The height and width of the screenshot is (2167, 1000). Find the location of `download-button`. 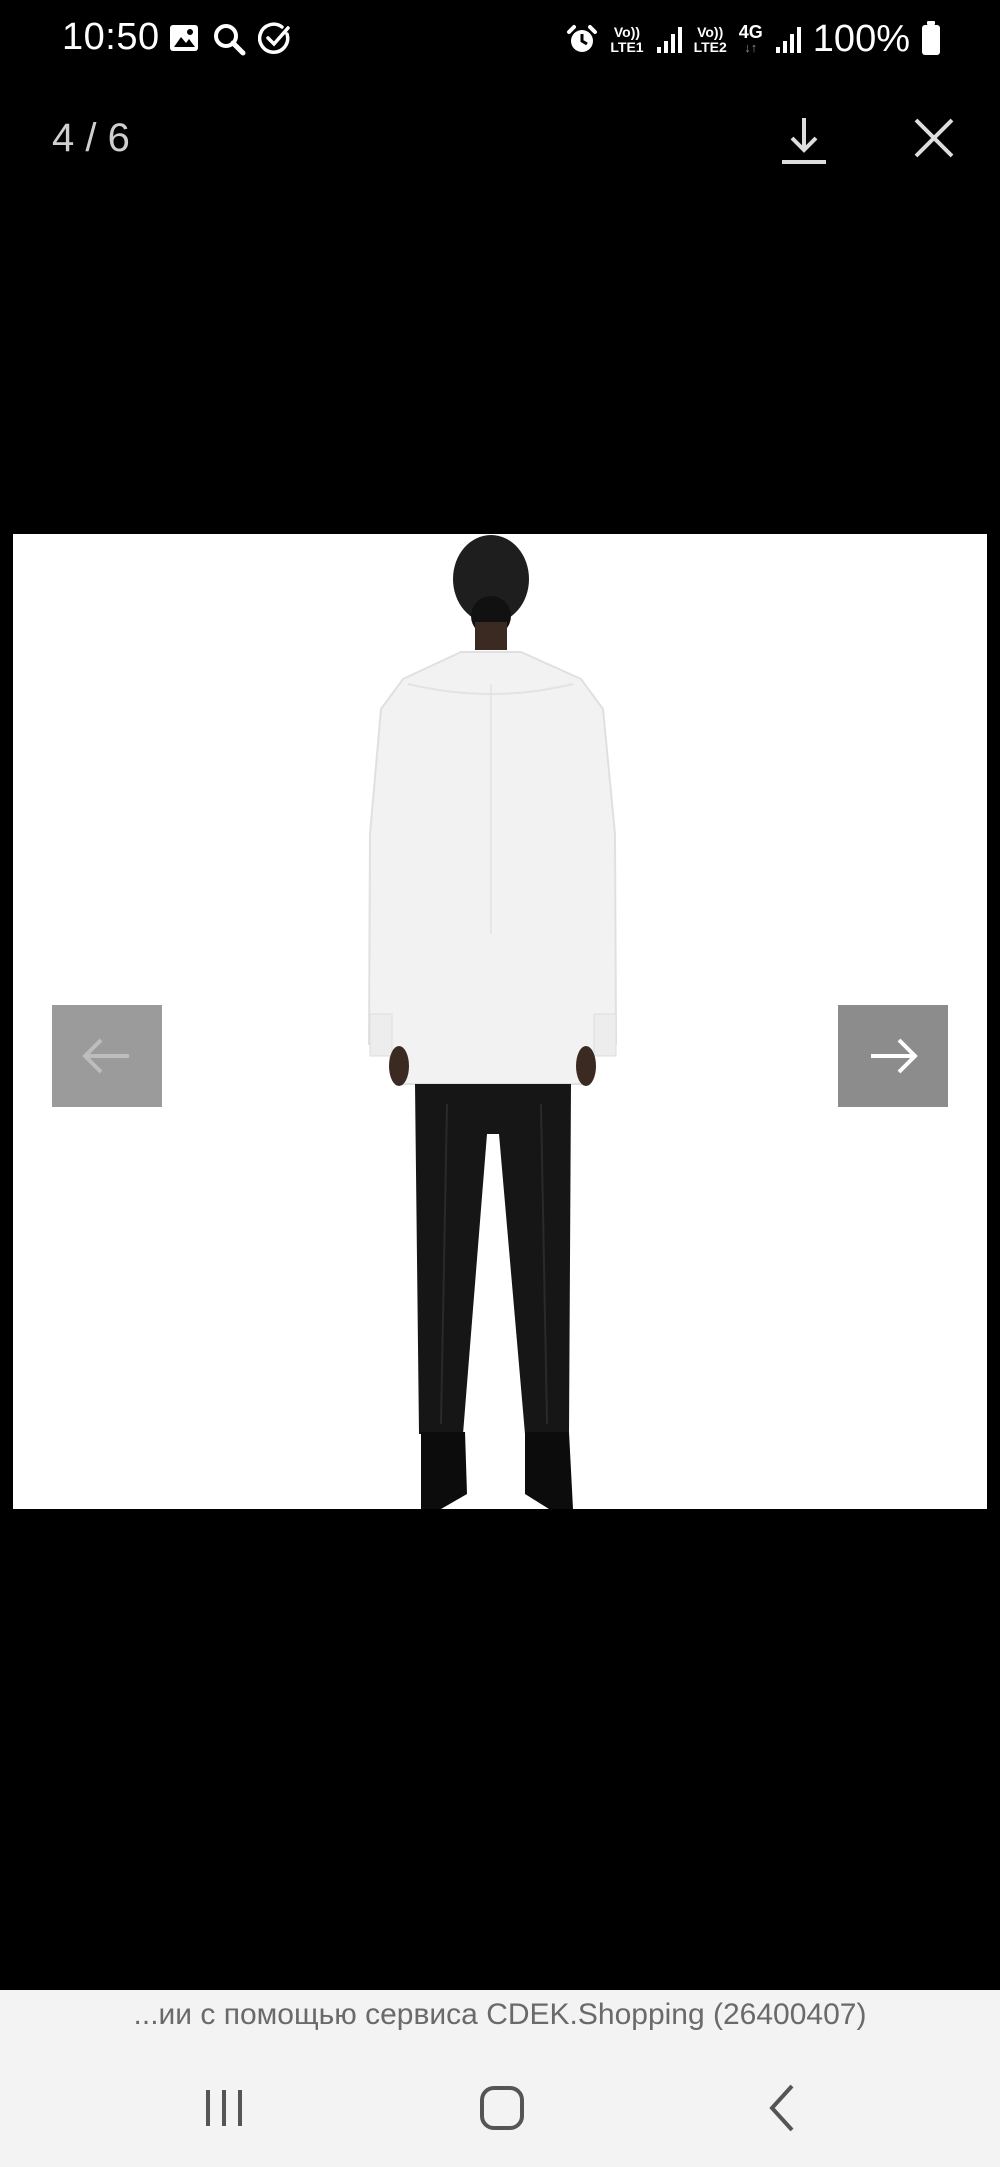

download-button is located at coordinates (804, 139).